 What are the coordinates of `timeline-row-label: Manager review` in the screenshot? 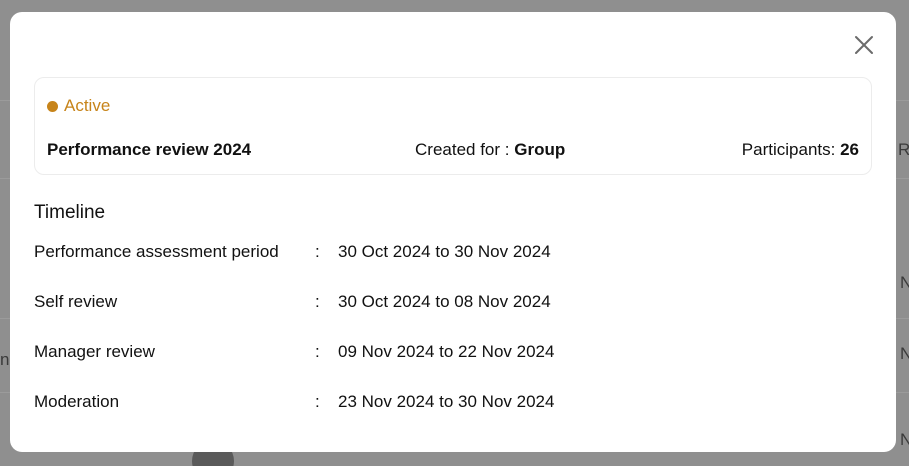 It's located at (94, 351).